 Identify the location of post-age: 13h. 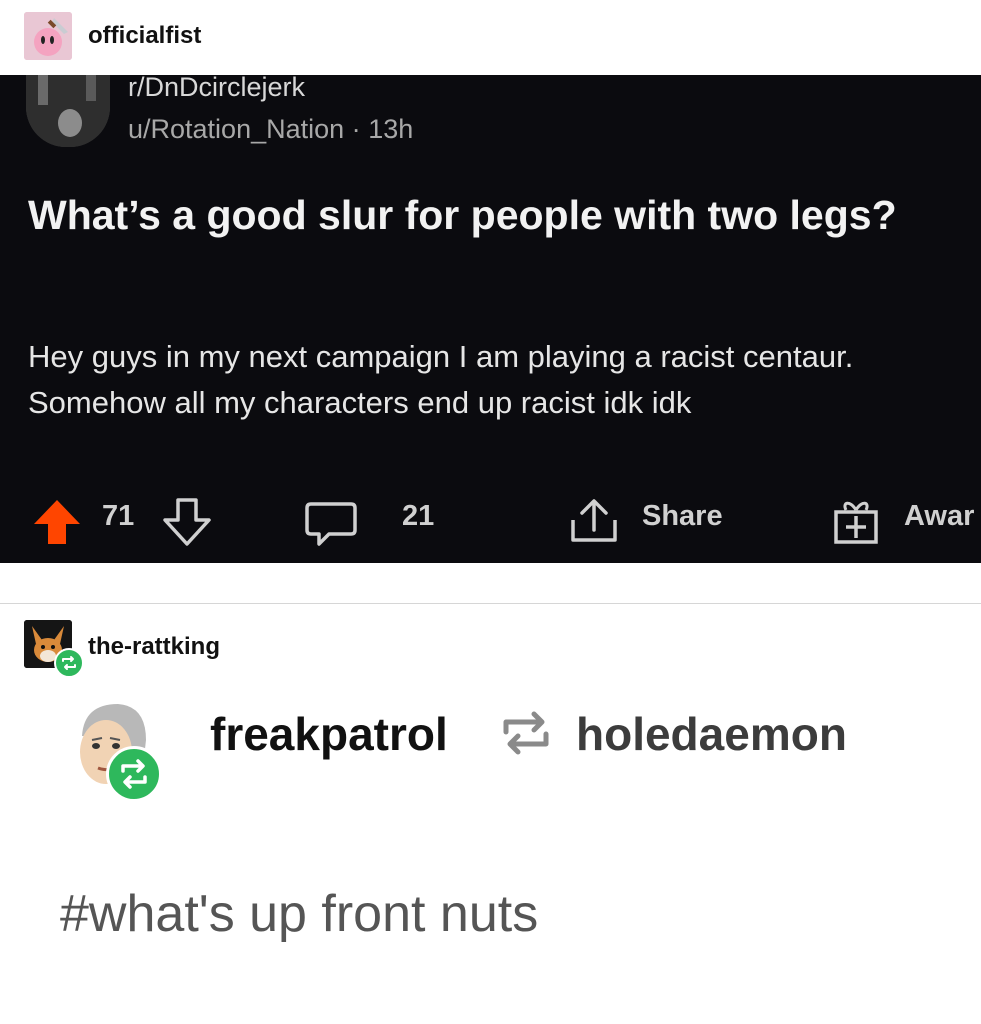
(391, 129).